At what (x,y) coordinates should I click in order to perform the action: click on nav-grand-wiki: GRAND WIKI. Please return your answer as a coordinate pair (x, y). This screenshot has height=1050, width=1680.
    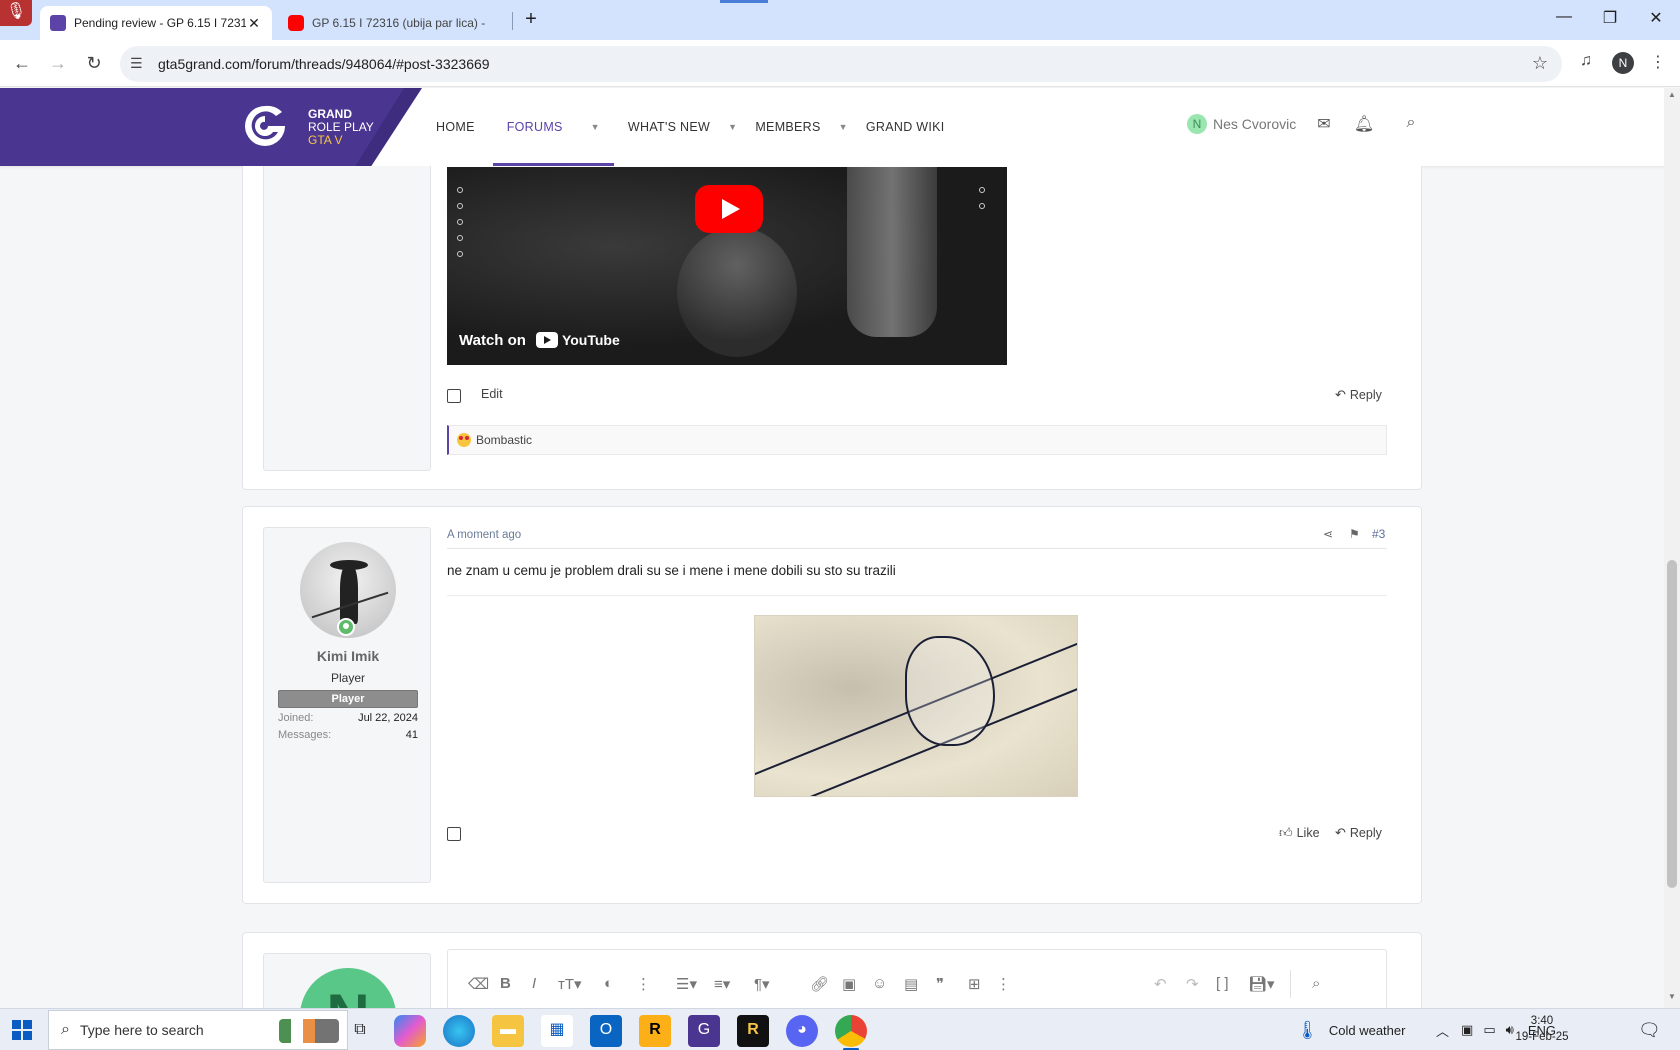
    Looking at the image, I should click on (905, 127).